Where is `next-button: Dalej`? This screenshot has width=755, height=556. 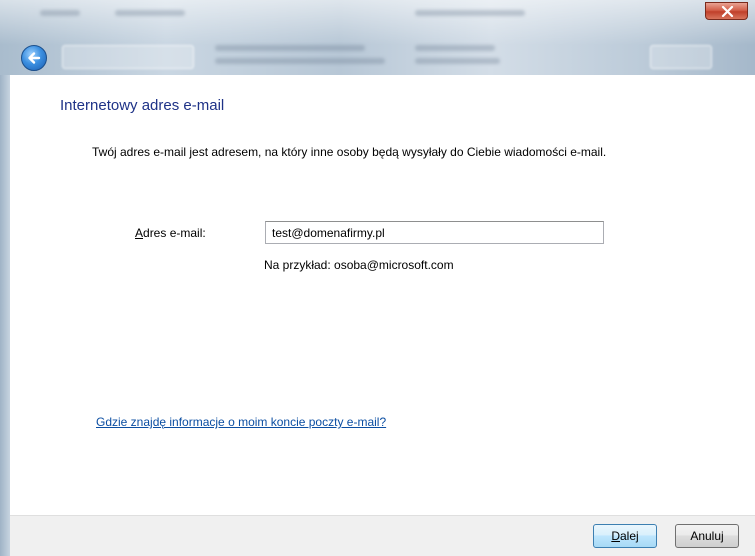 next-button: Dalej is located at coordinates (625, 536).